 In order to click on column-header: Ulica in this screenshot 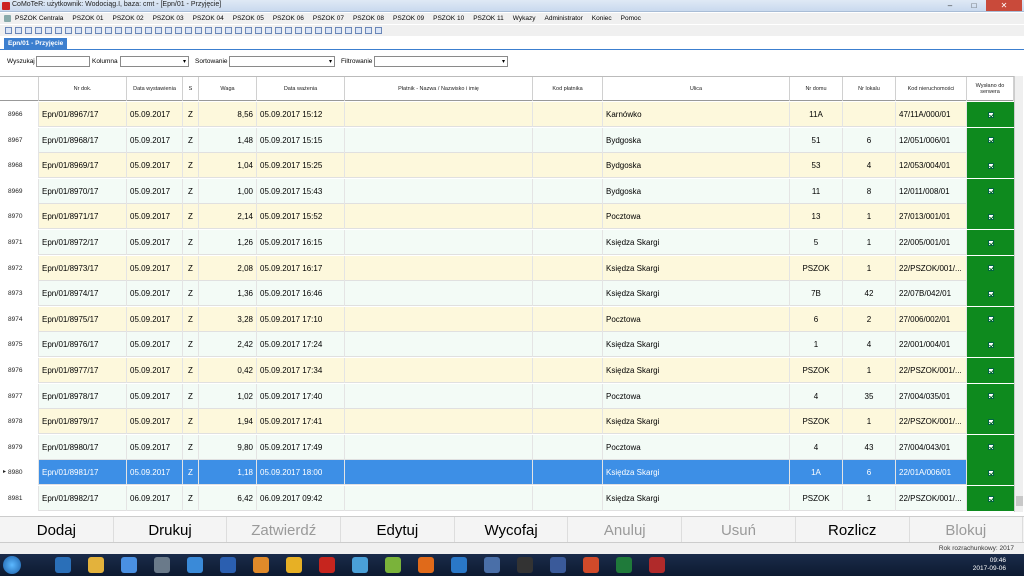, I will do `click(696, 89)`.